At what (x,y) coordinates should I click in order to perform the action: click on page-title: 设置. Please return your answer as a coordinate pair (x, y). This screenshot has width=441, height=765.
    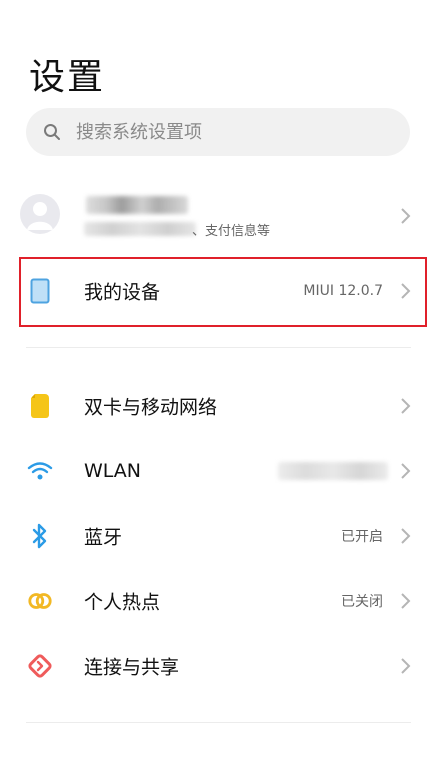
    Looking at the image, I should click on (67, 77).